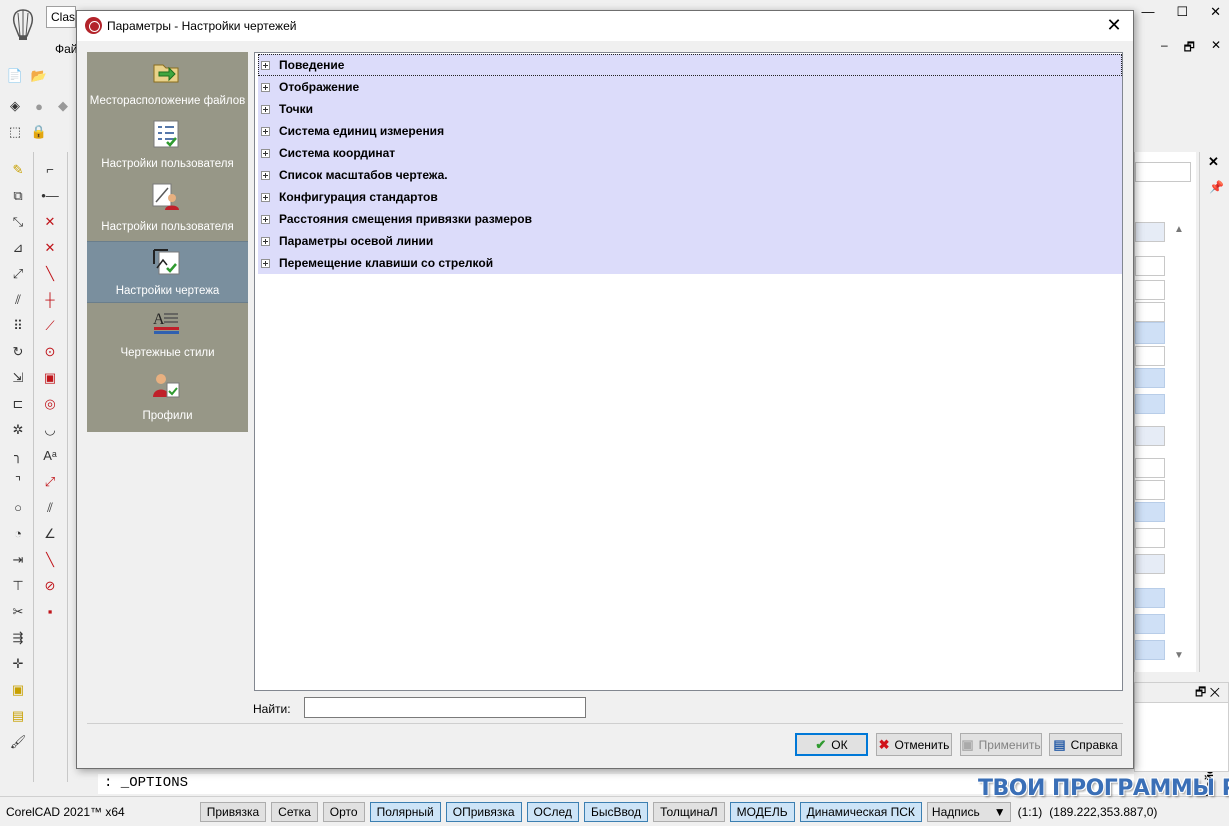  I want to click on circle-center-icon: ⊙, so click(50, 351).